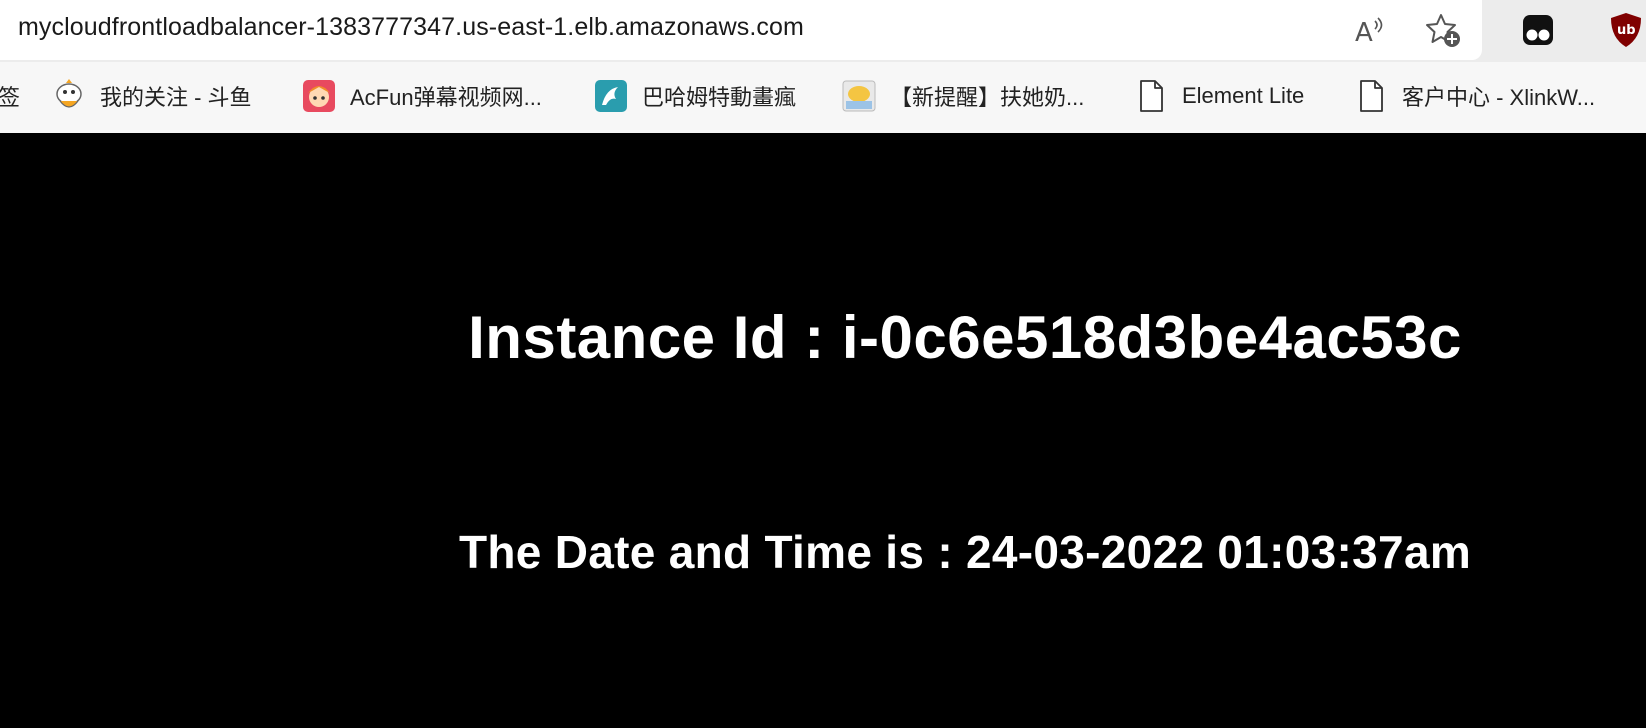 This screenshot has width=1646, height=728. What do you see at coordinates (719, 97) in the screenshot?
I see `bookmark-label: 巴哈姆特動畫瘋` at bounding box center [719, 97].